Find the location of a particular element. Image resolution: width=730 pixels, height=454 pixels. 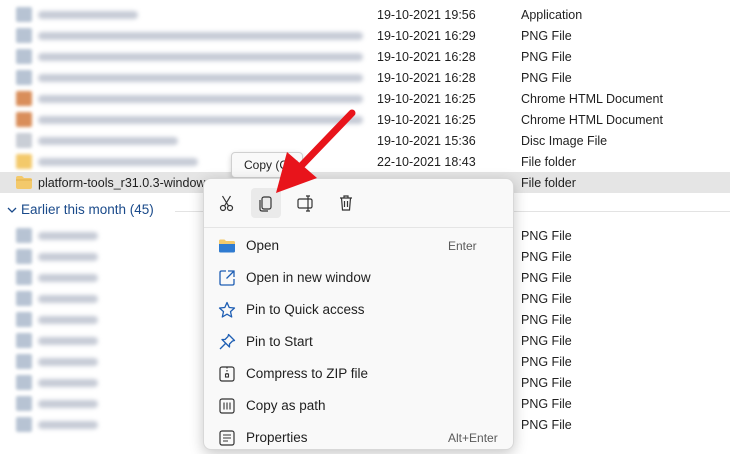

annotation-arrow is located at coordinates (316, 151).